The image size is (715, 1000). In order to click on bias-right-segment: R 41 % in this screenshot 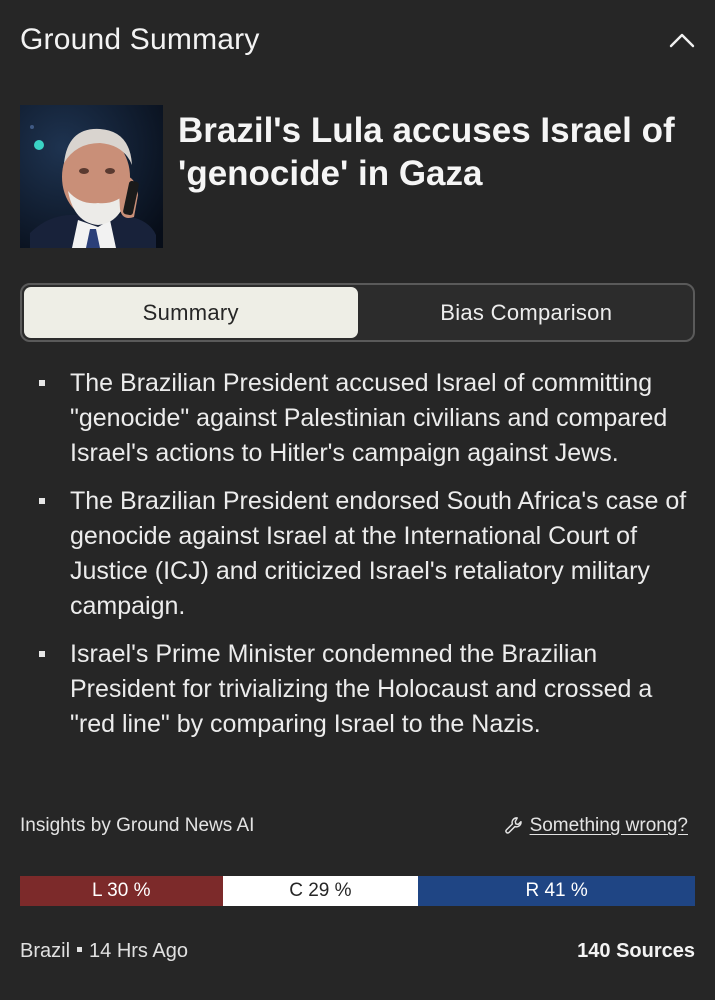, I will do `click(556, 891)`.